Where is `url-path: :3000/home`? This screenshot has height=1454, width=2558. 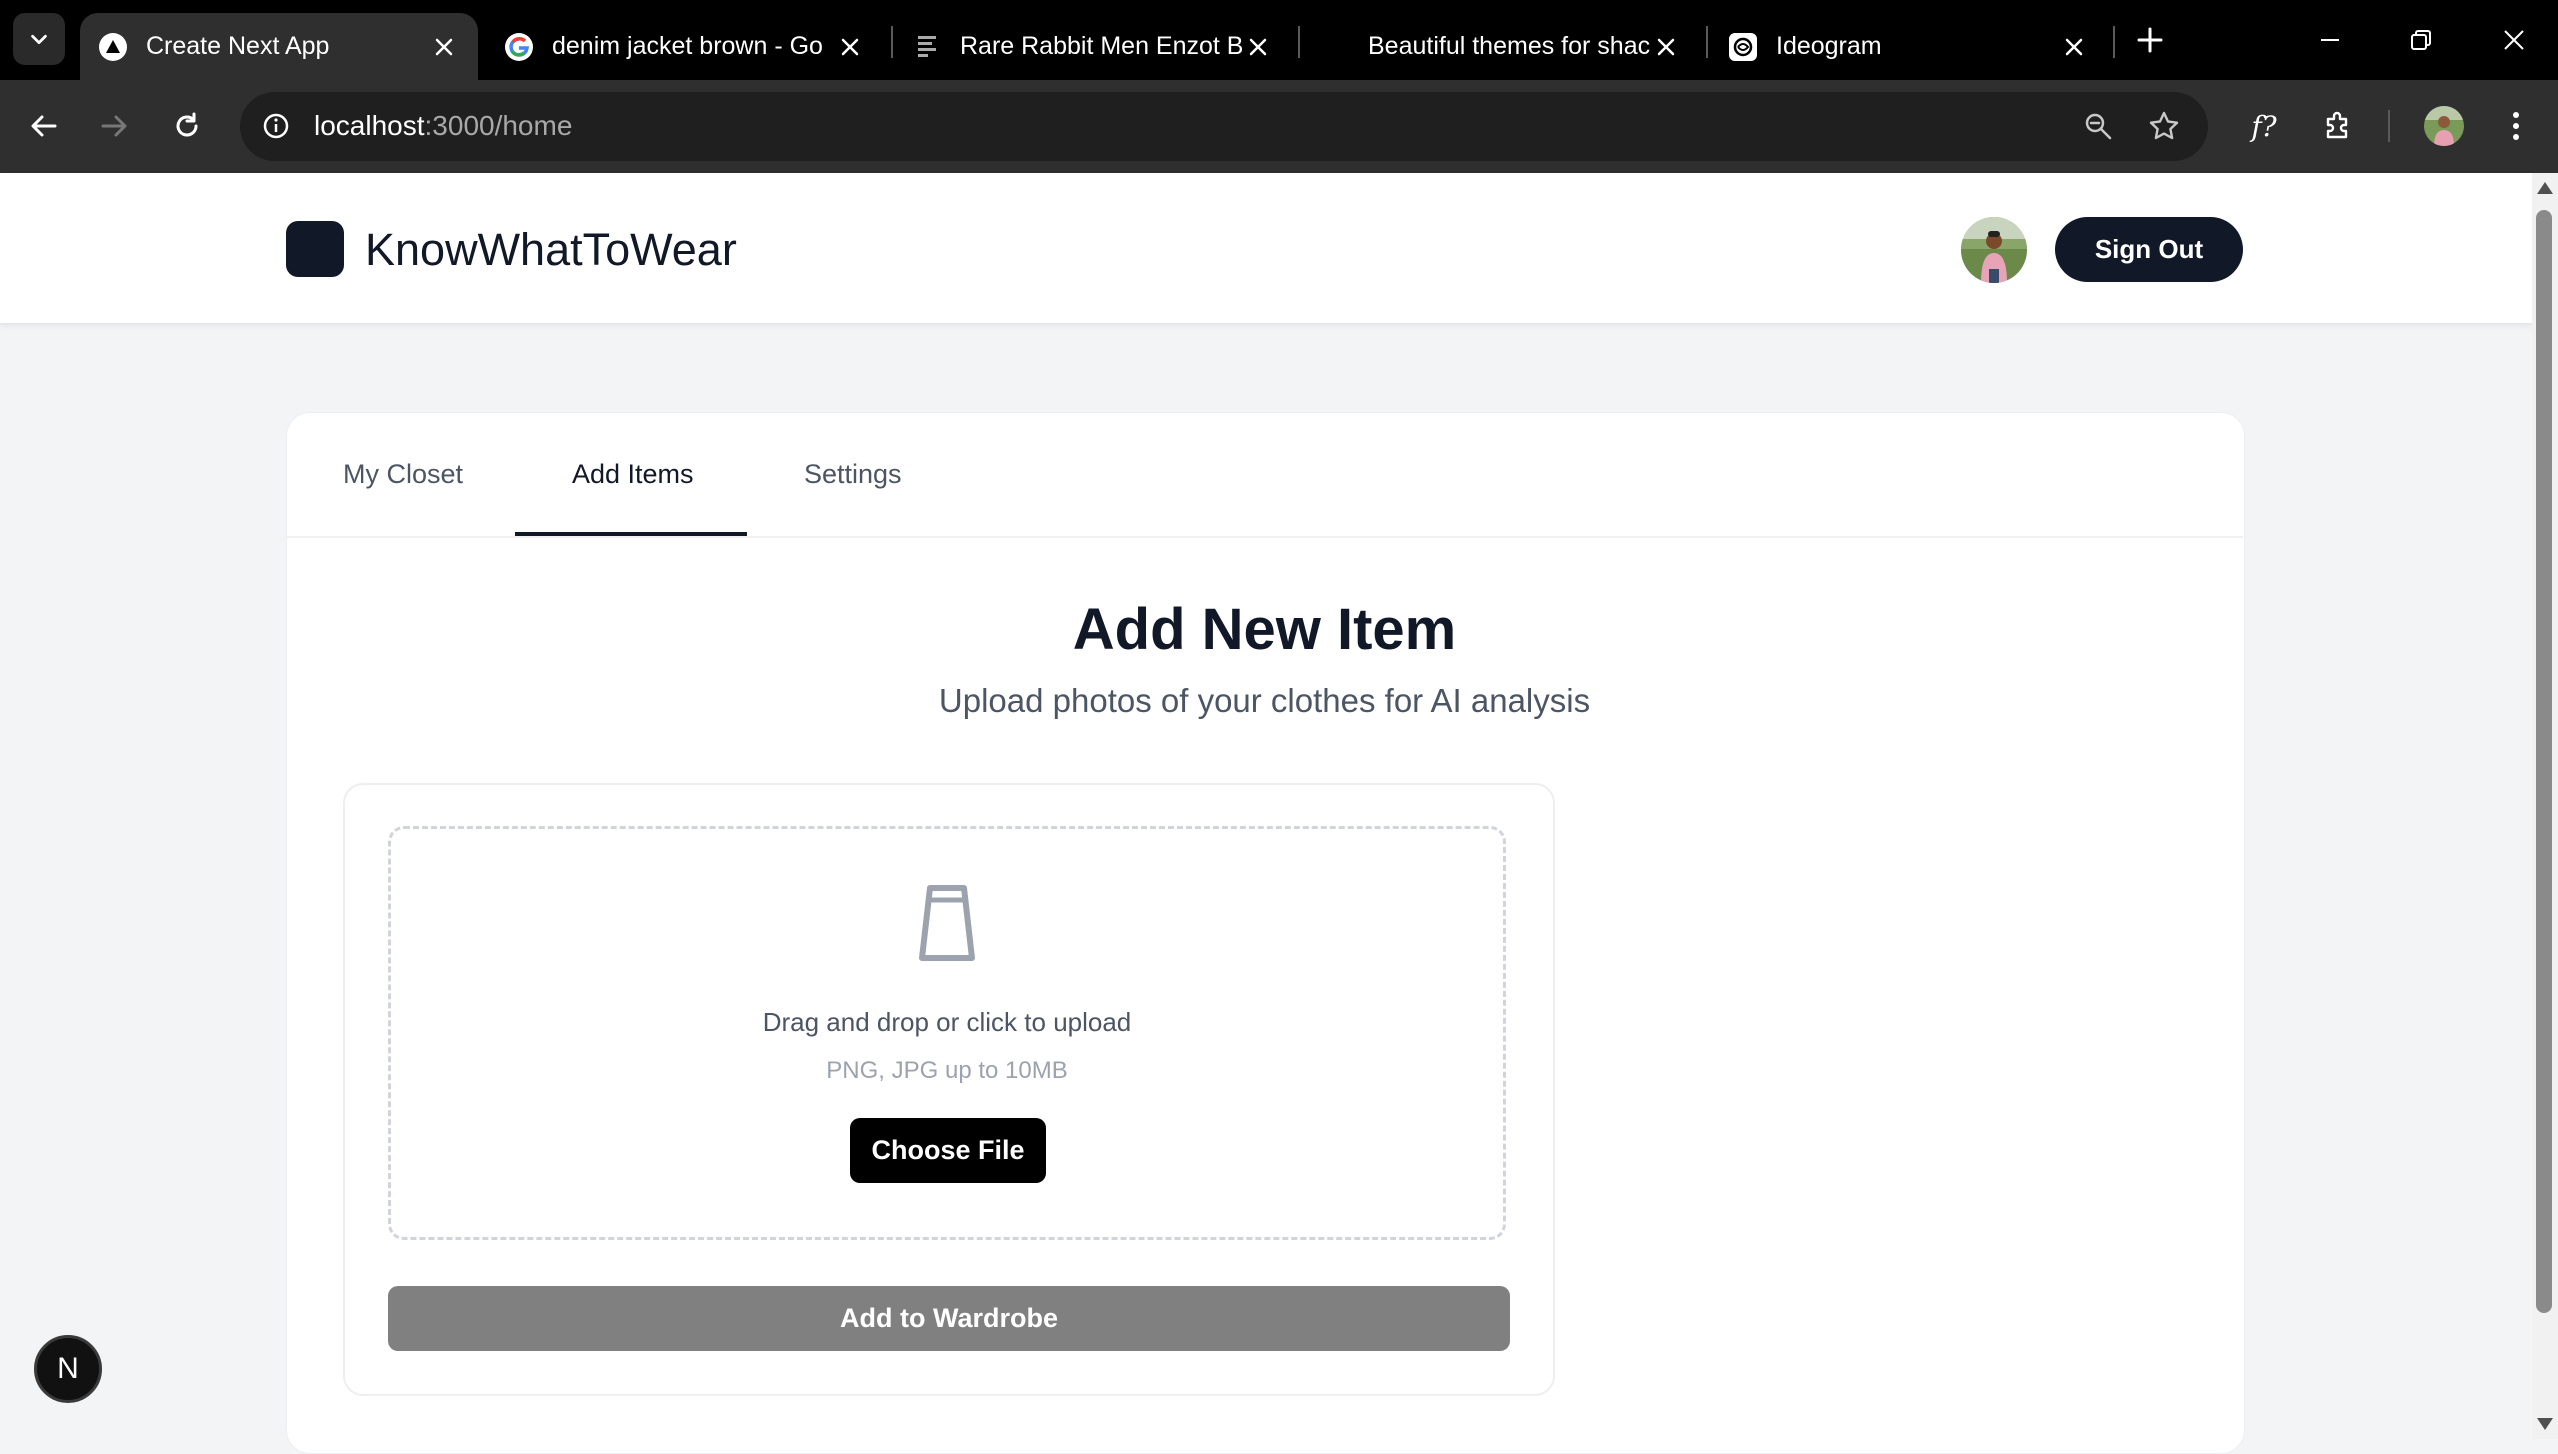
url-path: :3000/home is located at coordinates (498, 125).